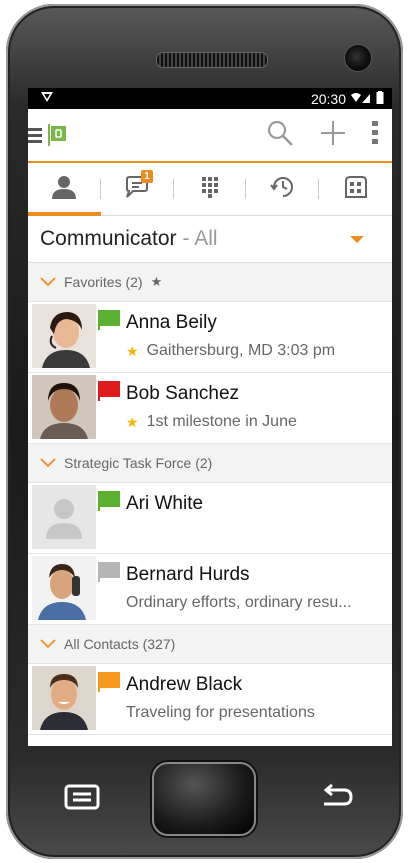 Image resolution: width=409 pixels, height=863 pixels. Describe the element at coordinates (171, 322) in the screenshot. I see `contact-name: Anna Beily` at that location.